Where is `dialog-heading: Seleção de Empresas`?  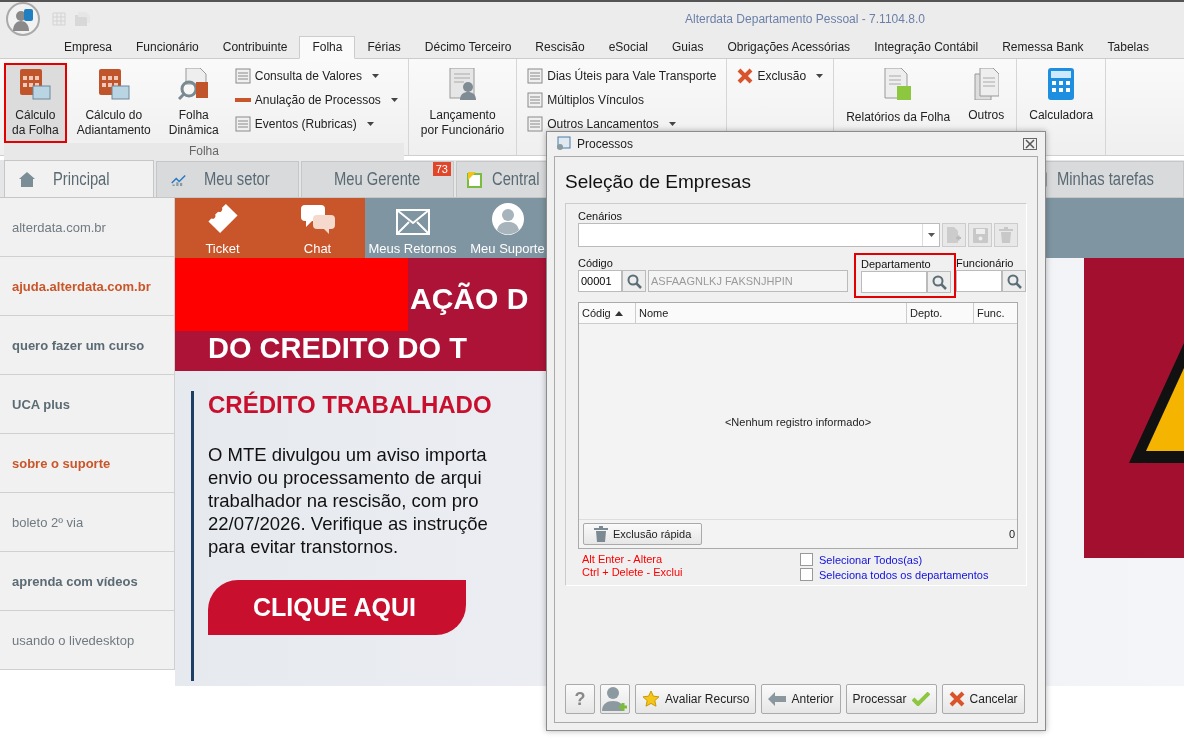 dialog-heading: Seleção de Empresas is located at coordinates (658, 182).